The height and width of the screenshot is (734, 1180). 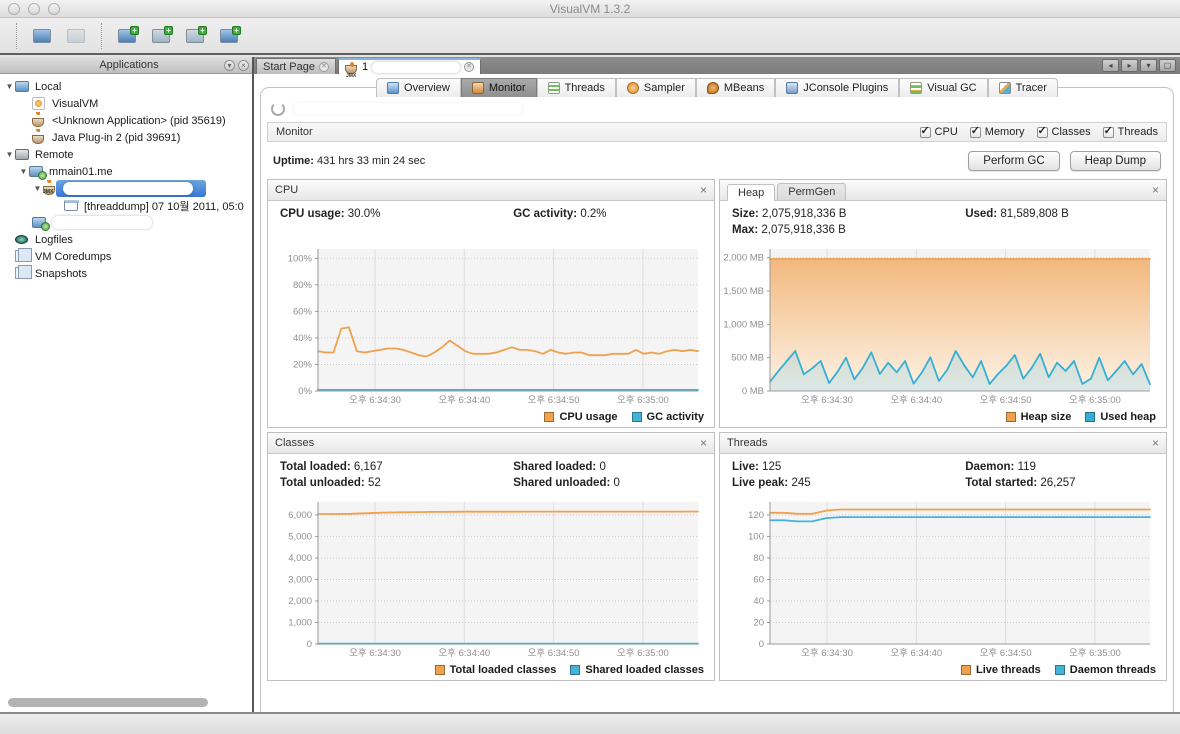 What do you see at coordinates (491, 443) in the screenshot?
I see `classes-panel-header: Classes ×` at bounding box center [491, 443].